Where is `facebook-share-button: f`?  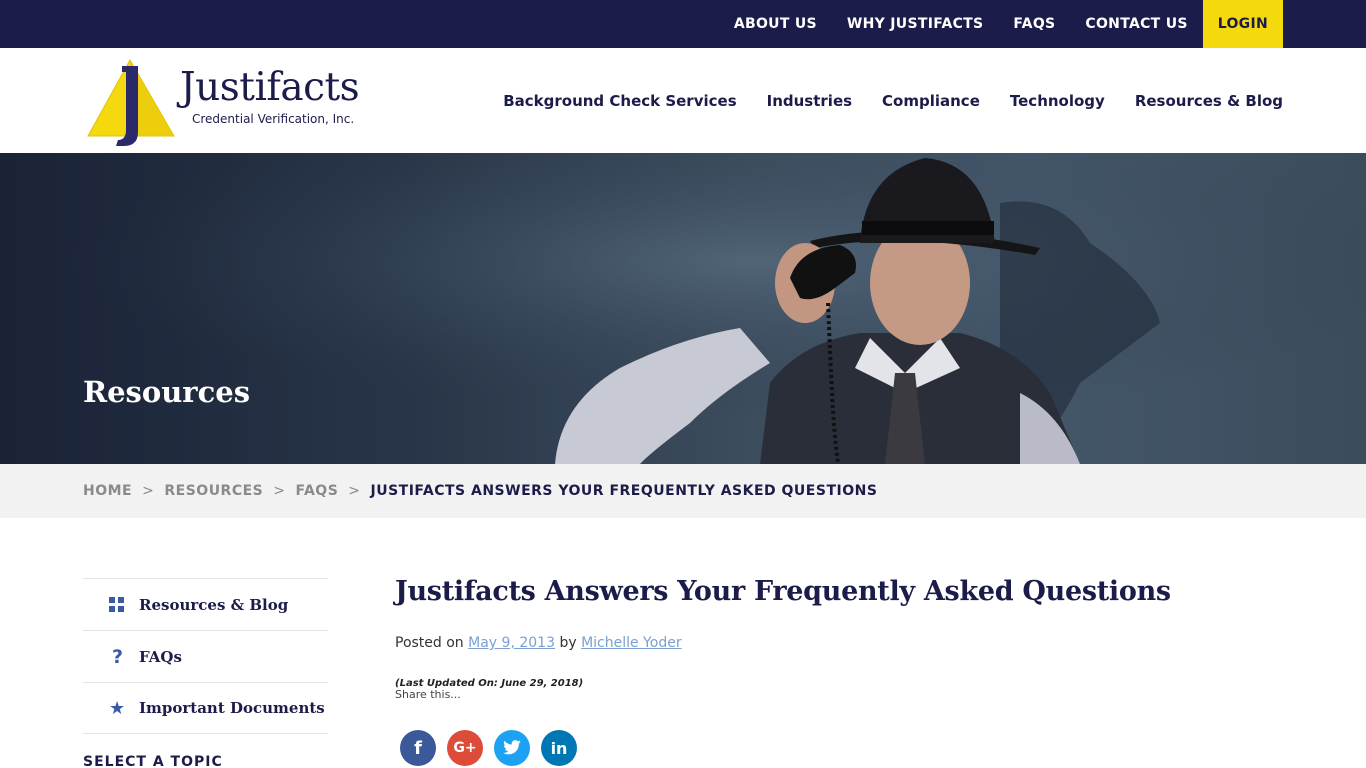
facebook-share-button: f is located at coordinates (418, 748).